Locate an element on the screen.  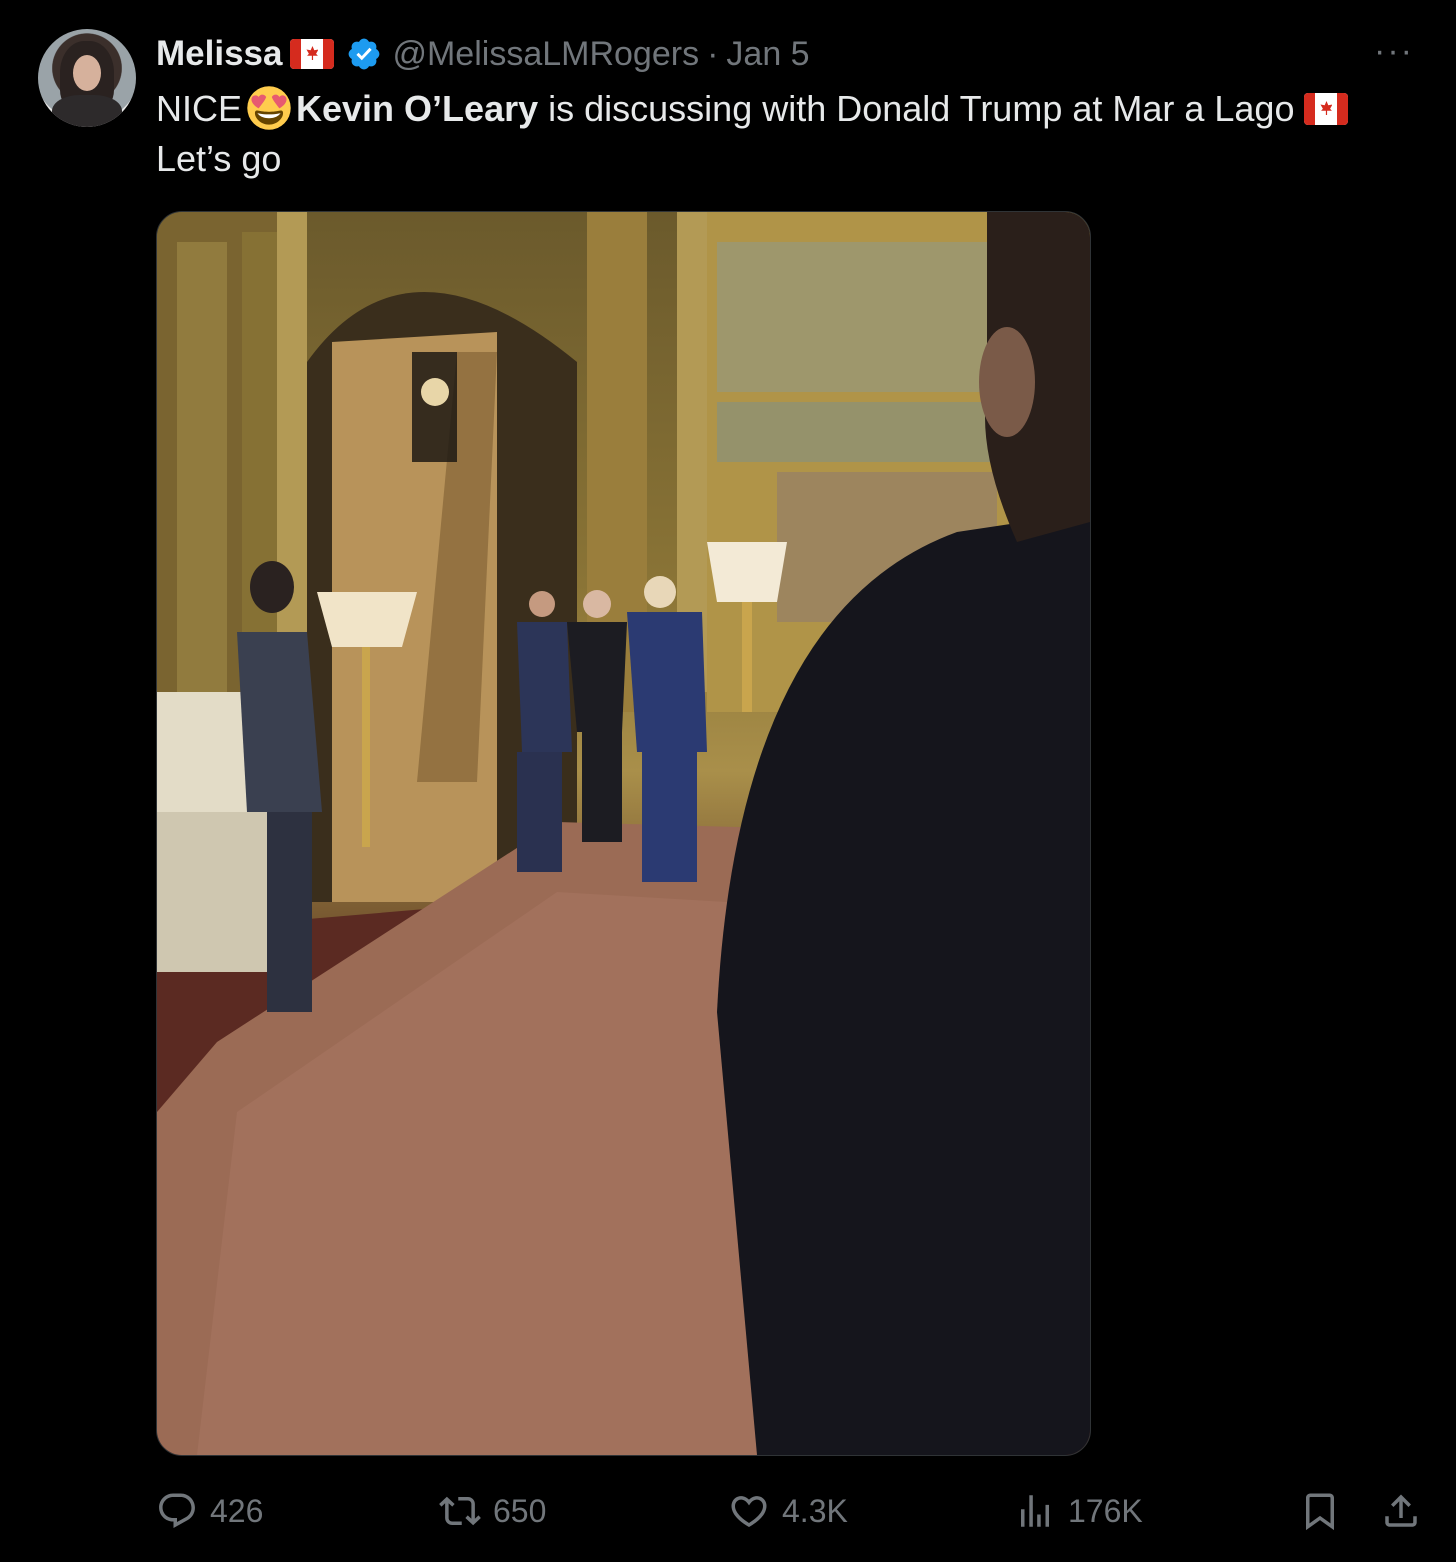
author-name: Melissa is located at coordinates (219, 54).